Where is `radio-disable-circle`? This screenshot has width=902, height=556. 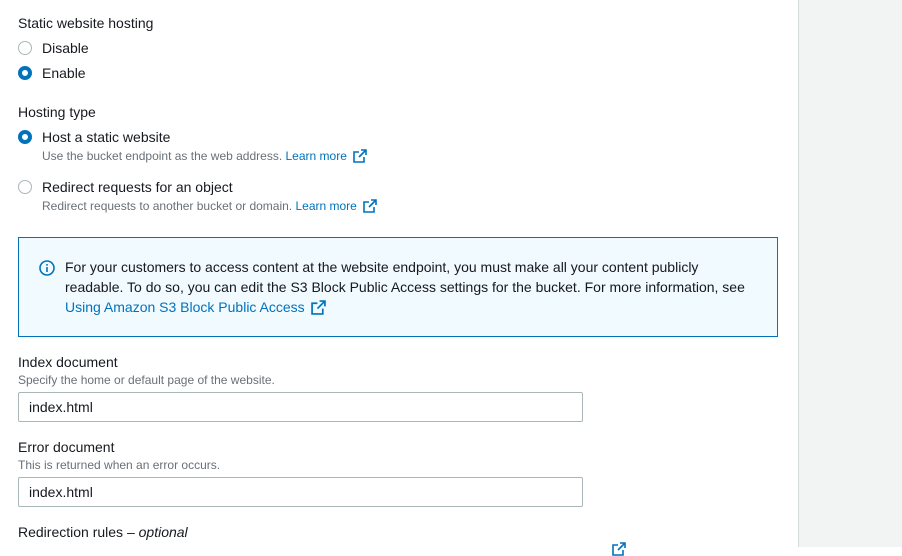
radio-disable-circle is located at coordinates (25, 48).